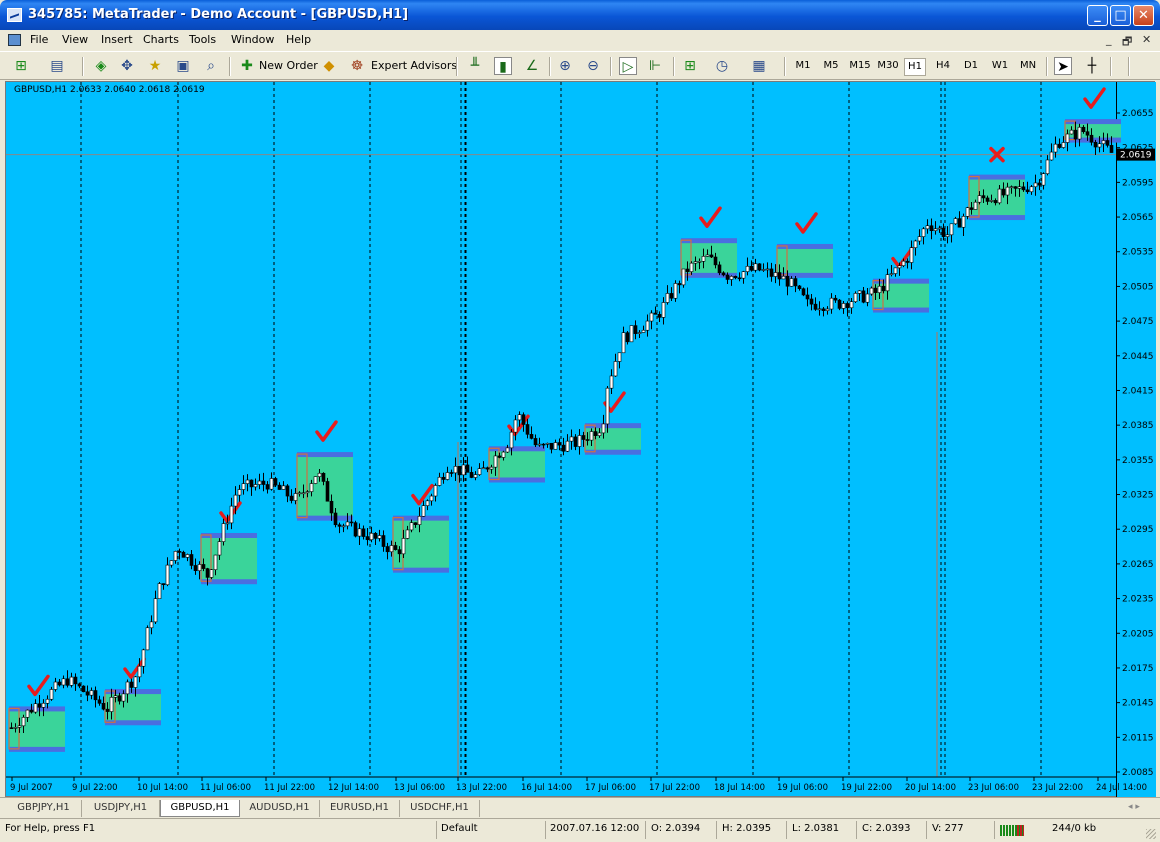 The height and width of the screenshot is (842, 1160). I want to click on favorites-icon: ★, so click(155, 66).